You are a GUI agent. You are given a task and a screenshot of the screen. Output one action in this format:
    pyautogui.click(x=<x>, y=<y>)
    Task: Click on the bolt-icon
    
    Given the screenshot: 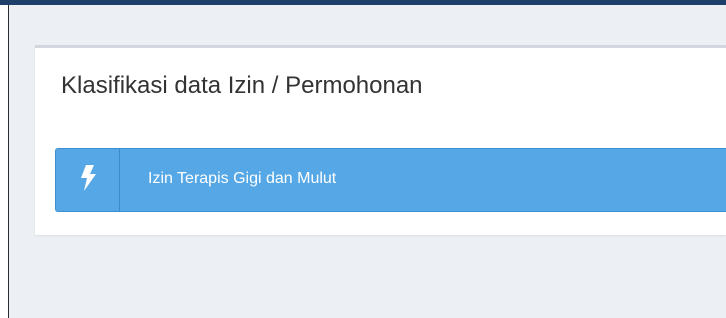 What is the action you would take?
    pyautogui.click(x=88, y=180)
    